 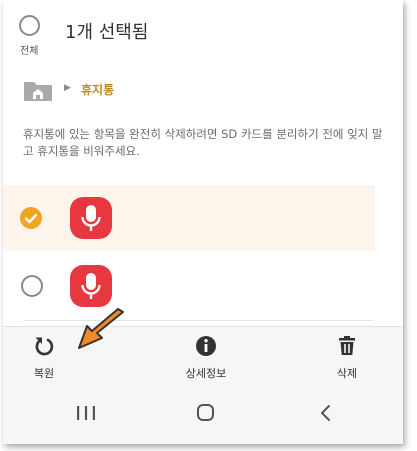 What do you see at coordinates (29, 51) in the screenshot?
I see `select-all-label: 전체` at bounding box center [29, 51].